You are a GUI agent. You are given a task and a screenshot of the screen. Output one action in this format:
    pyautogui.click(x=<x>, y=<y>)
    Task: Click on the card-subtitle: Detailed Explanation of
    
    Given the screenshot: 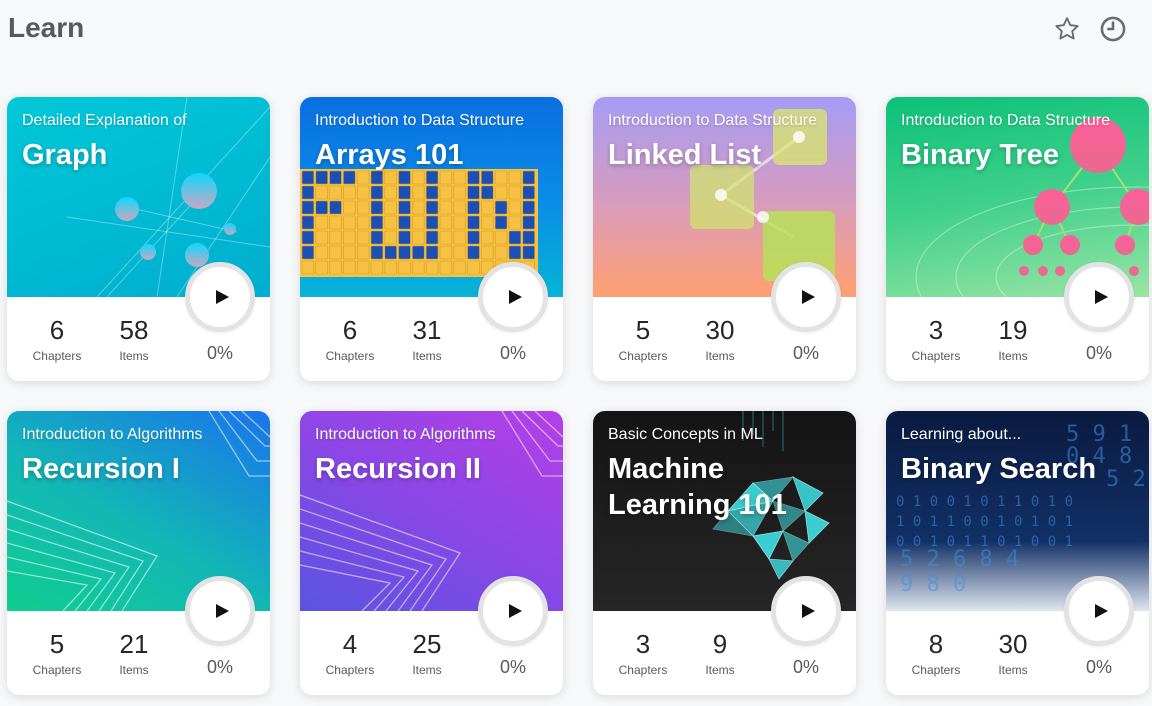 What is the action you would take?
    pyautogui.click(x=104, y=120)
    